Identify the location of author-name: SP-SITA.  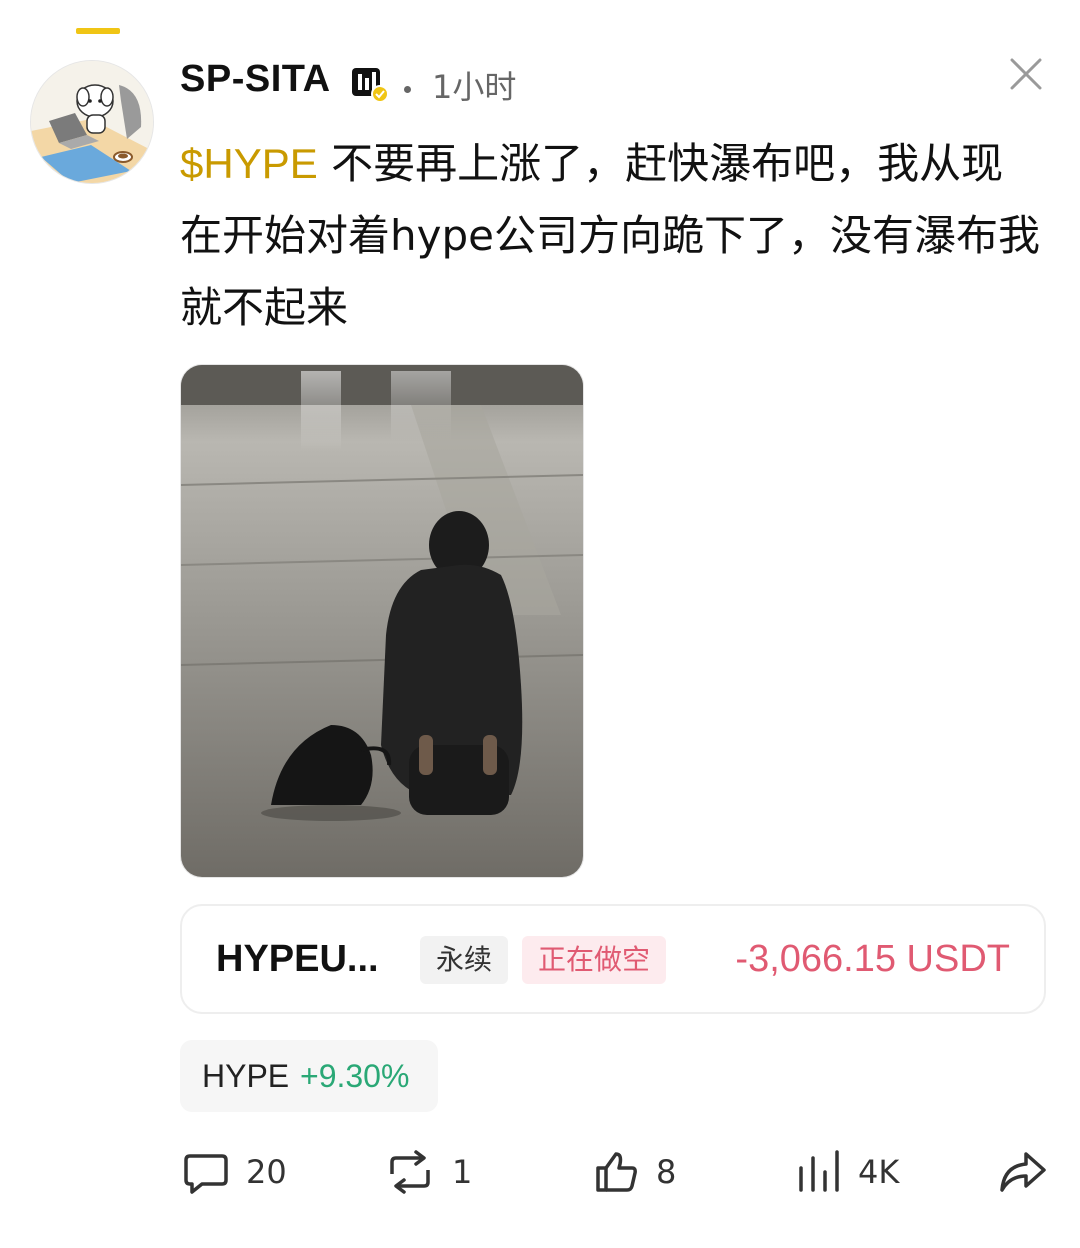
(255, 79).